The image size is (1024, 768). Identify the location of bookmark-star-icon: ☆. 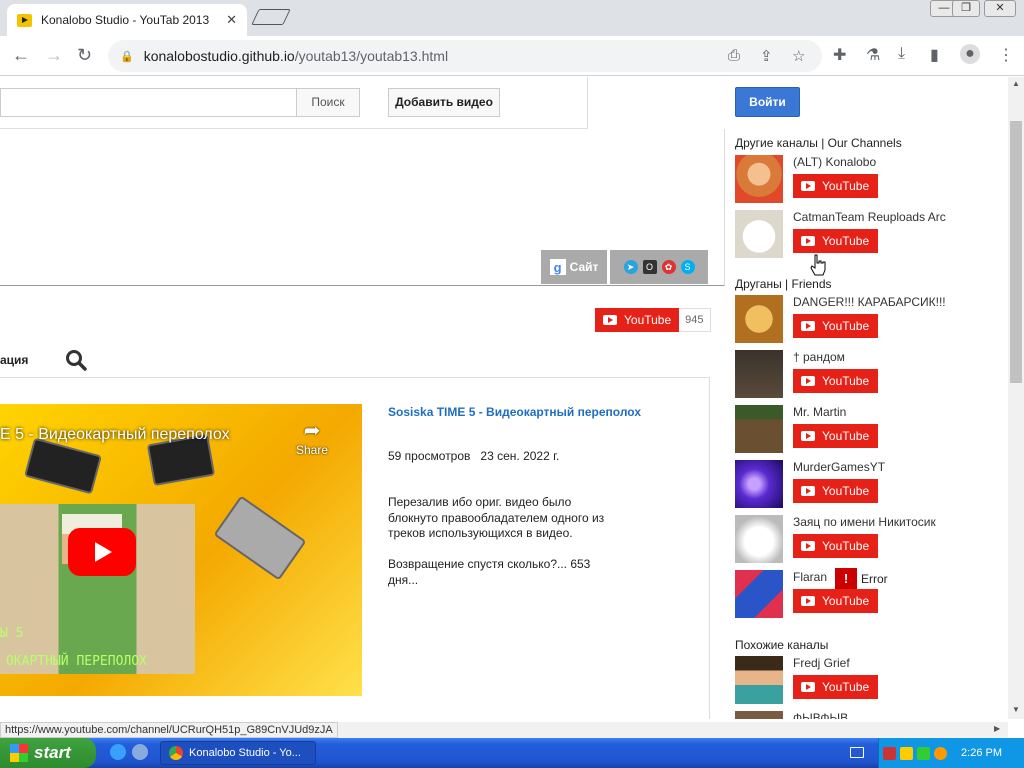
(798, 56).